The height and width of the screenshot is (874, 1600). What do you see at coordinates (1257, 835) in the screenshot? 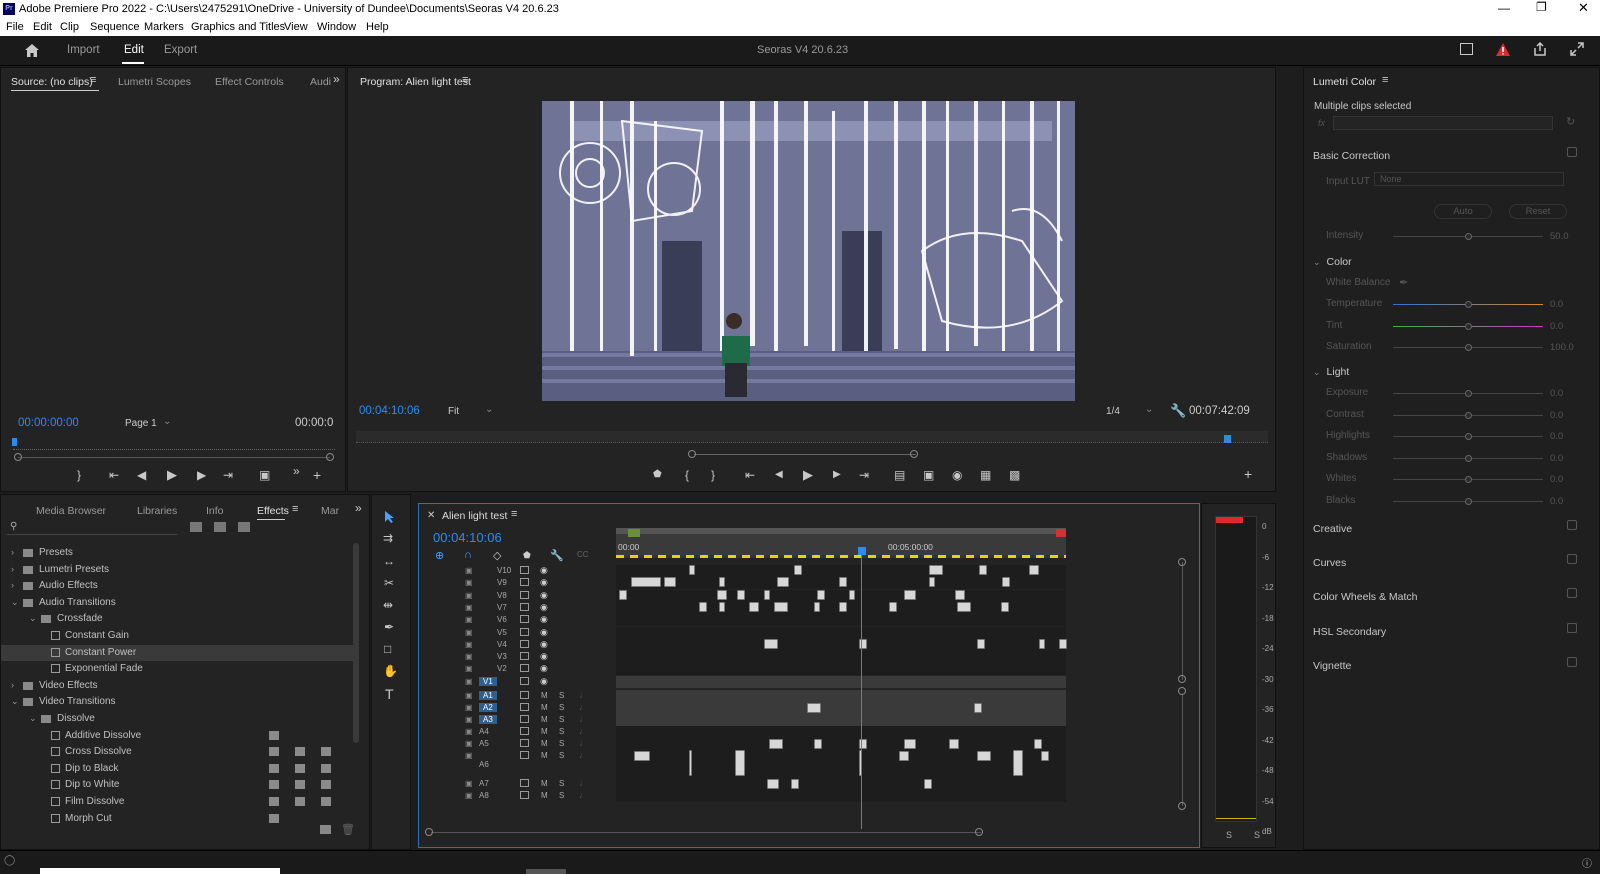
I see `solo-right-button: S` at bounding box center [1257, 835].